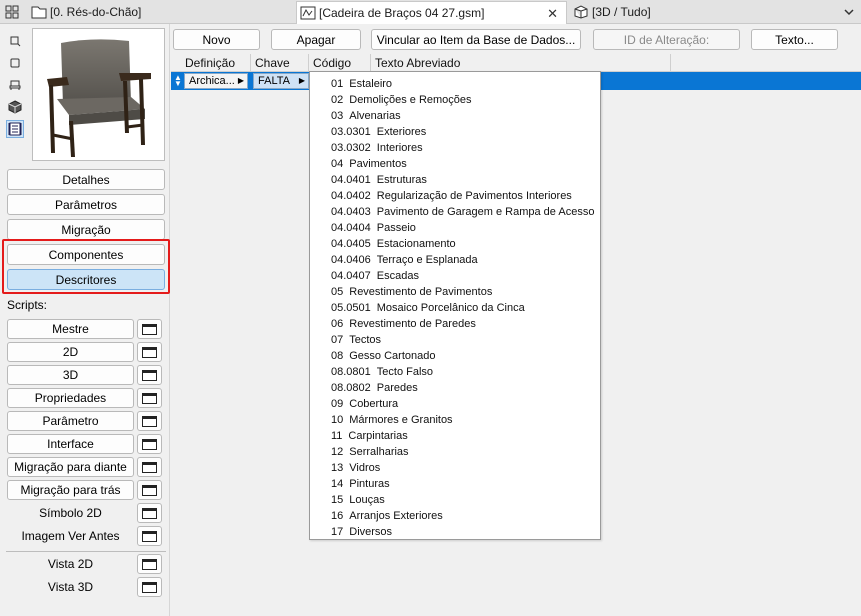  What do you see at coordinates (70, 329) in the screenshot?
I see `script-button-master: Mestre` at bounding box center [70, 329].